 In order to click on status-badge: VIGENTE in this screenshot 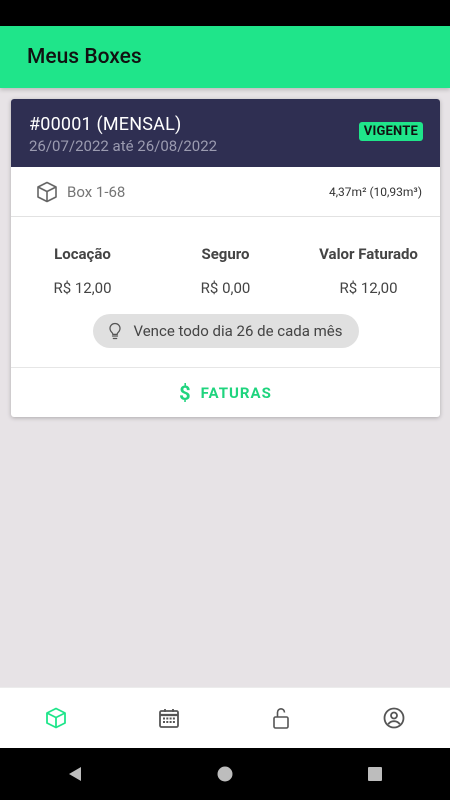, I will do `click(390, 131)`.